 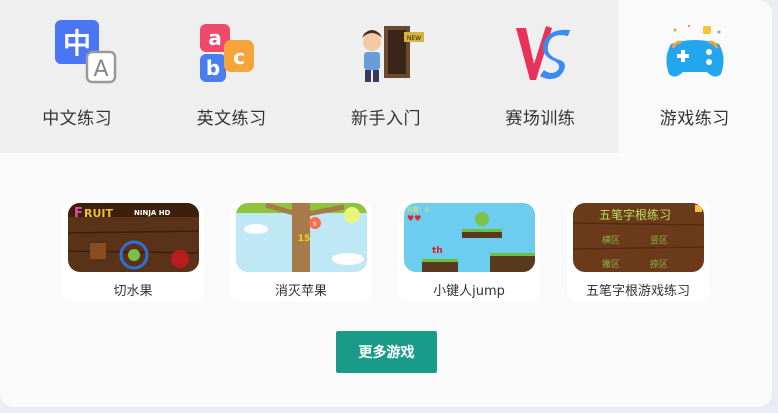 I want to click on svg-text: a, so click(x=215, y=38).